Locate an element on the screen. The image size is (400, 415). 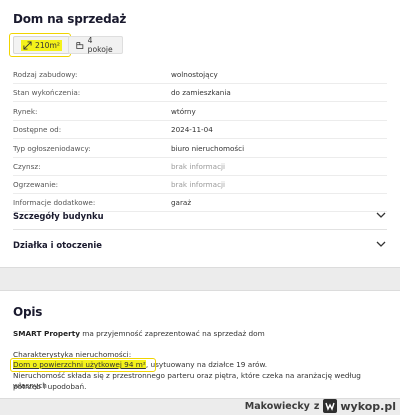
detail-row: Ogrzewanie: brak informacji is located at coordinates (200, 187).